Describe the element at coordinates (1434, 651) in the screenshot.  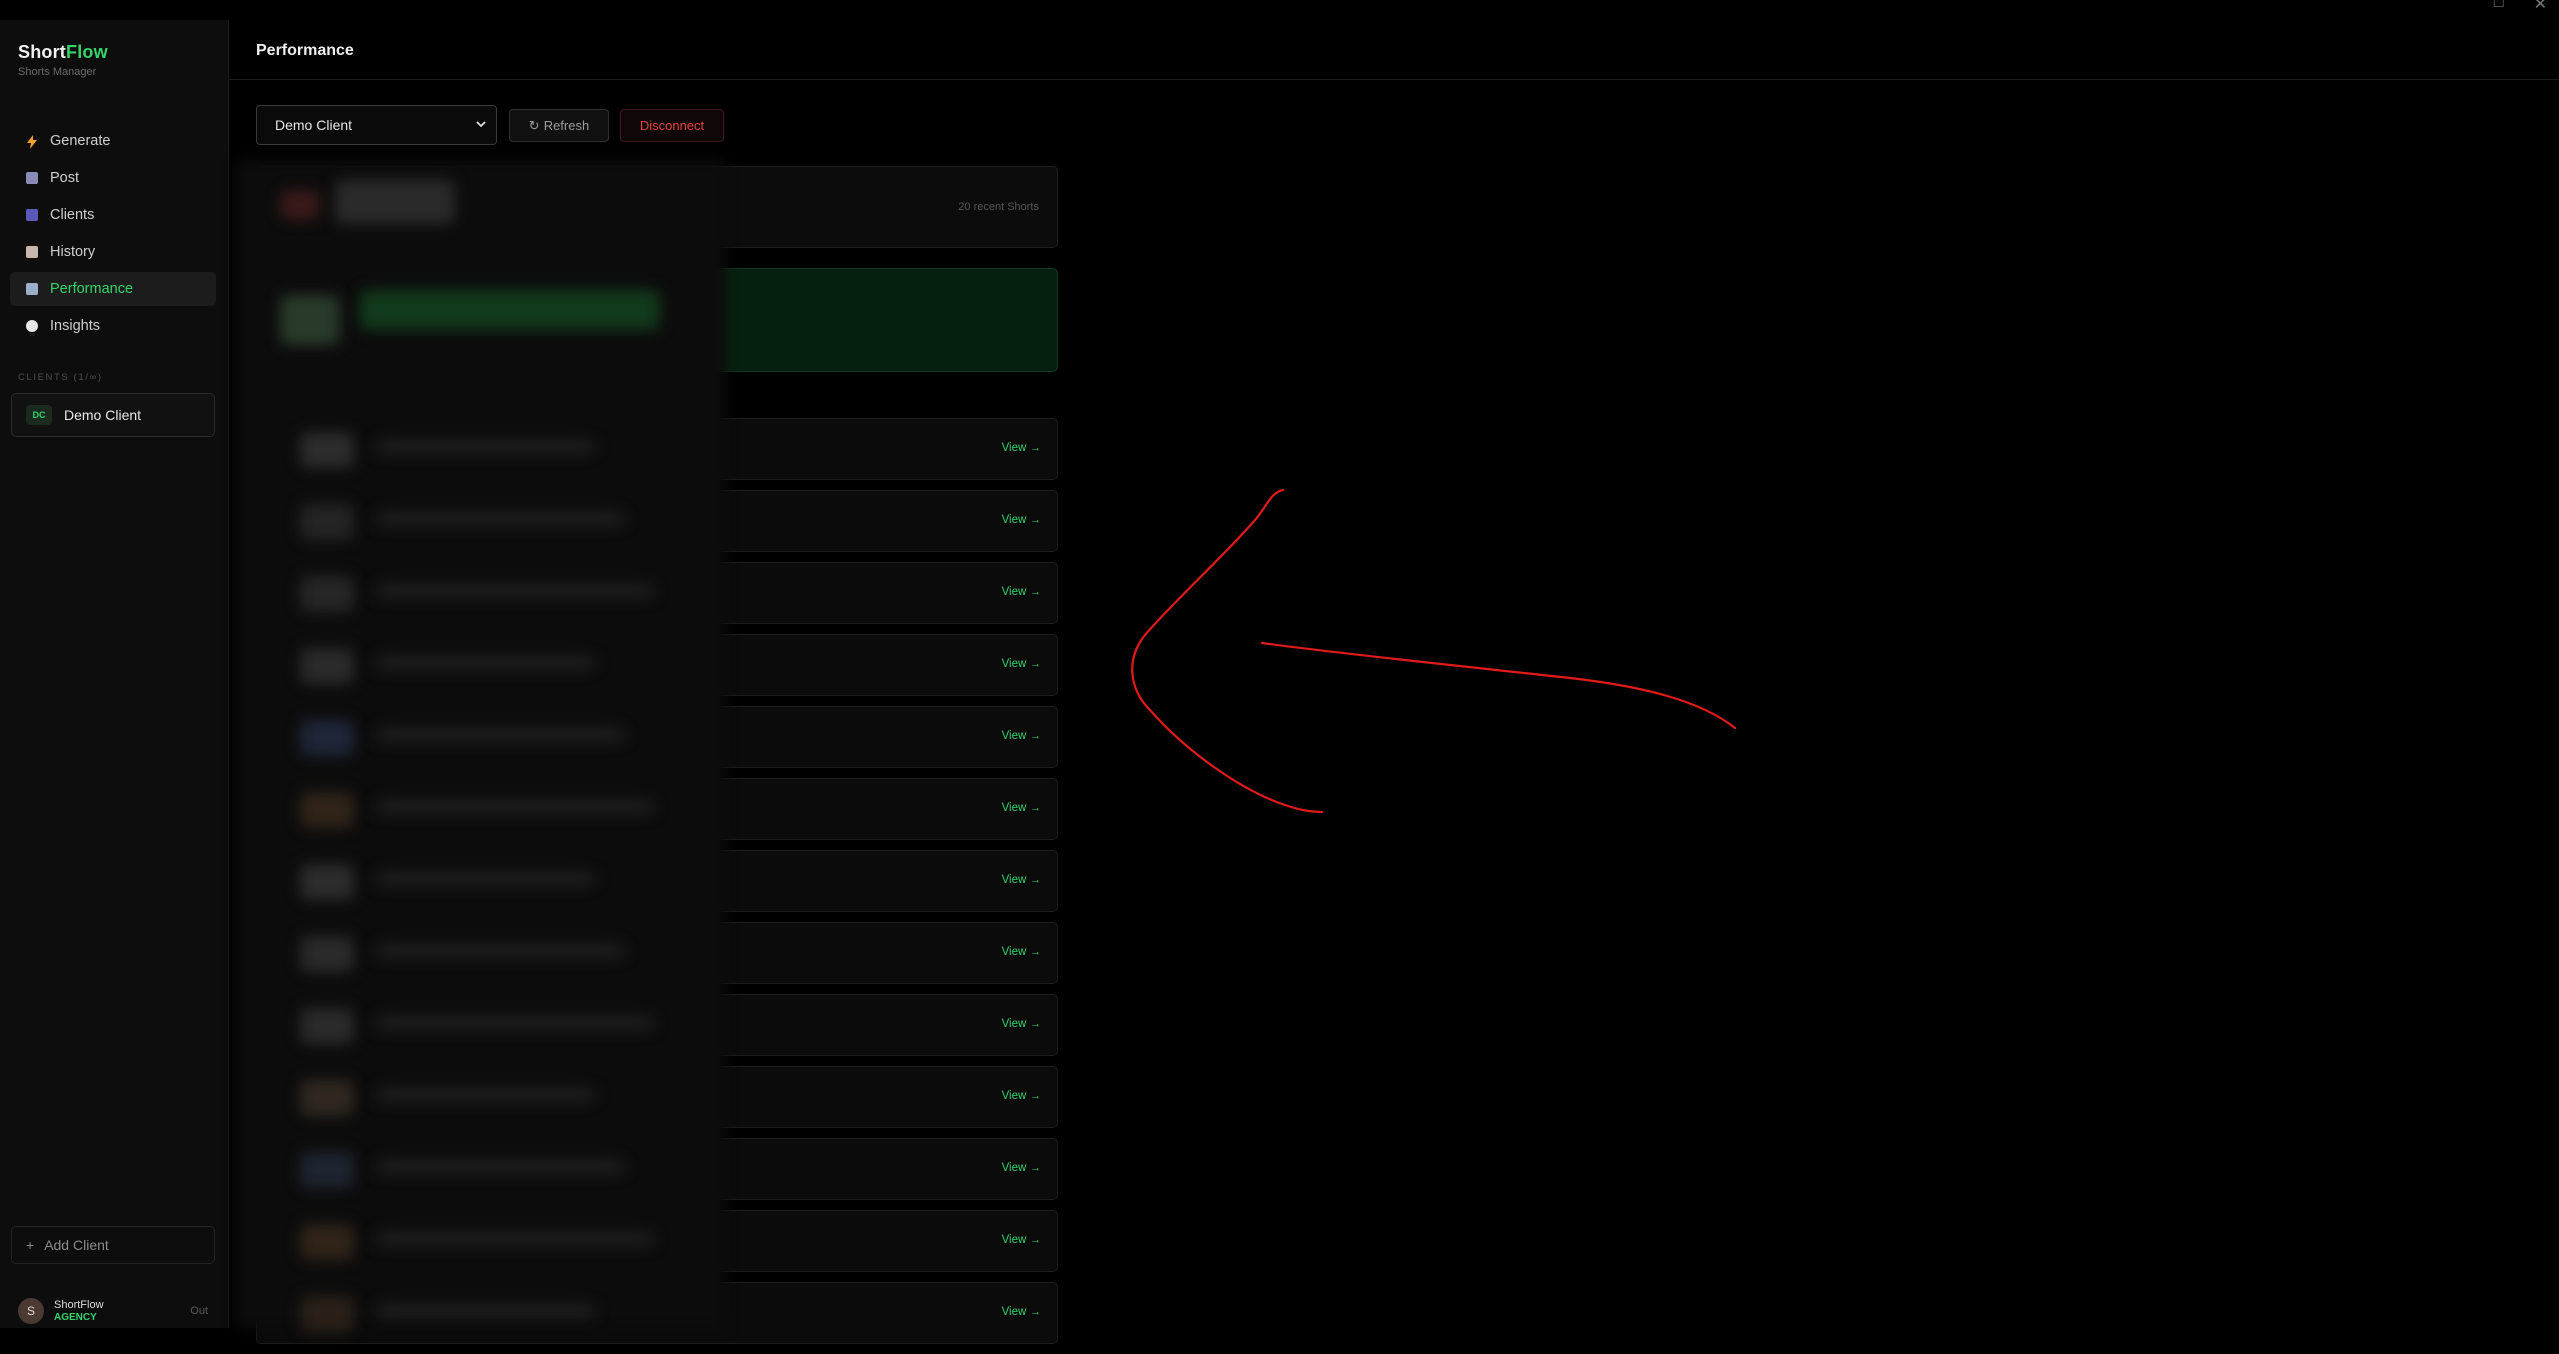
I see `annotation-arrow` at that location.